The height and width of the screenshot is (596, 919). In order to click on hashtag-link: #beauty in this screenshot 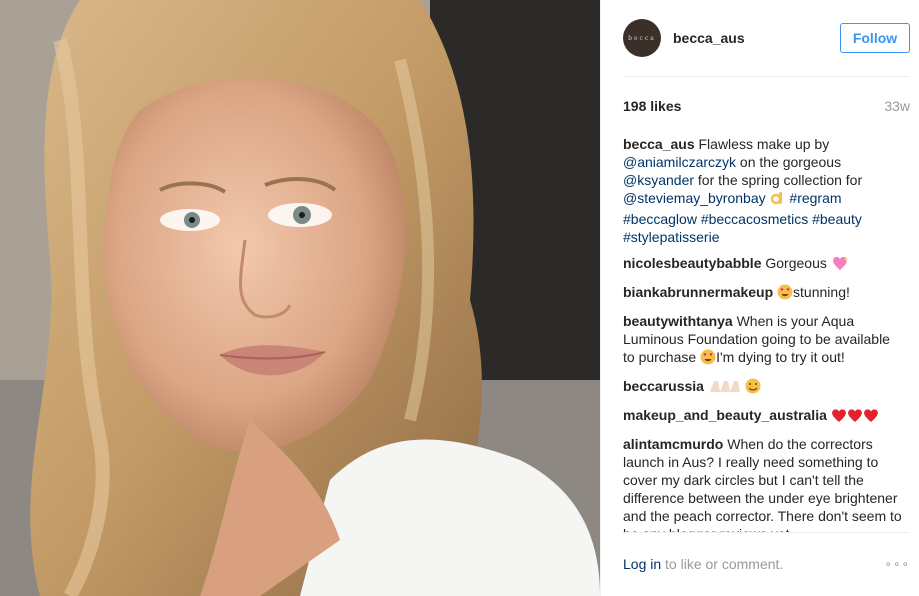, I will do `click(837, 219)`.